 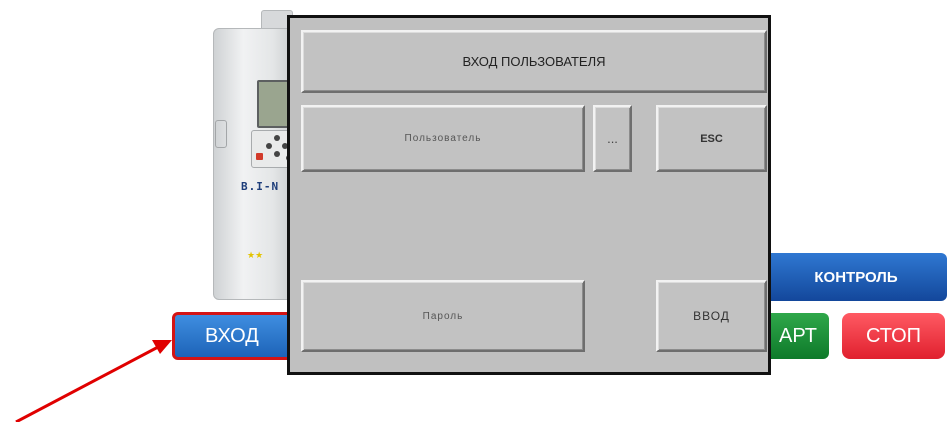 I want to click on password-field-label: Пароль, so click(x=443, y=316).